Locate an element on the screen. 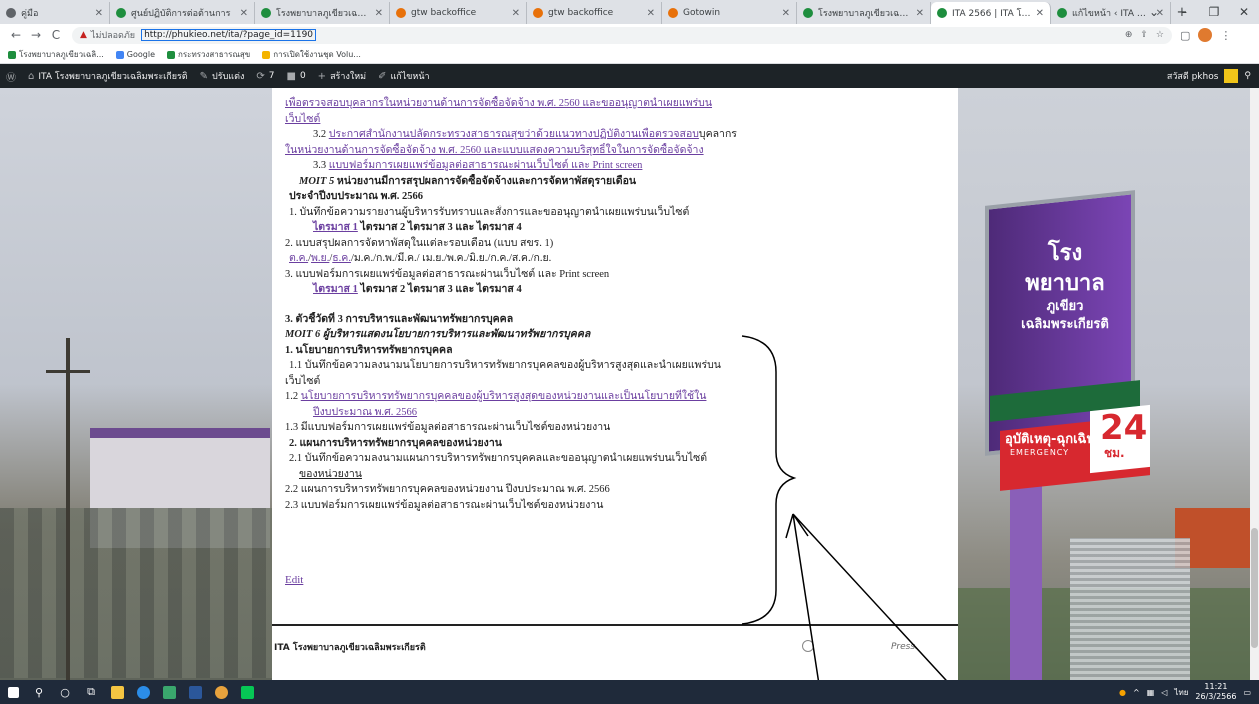 This screenshot has height=704, width=1259. notifications-icon: ▭ is located at coordinates (1247, 692).